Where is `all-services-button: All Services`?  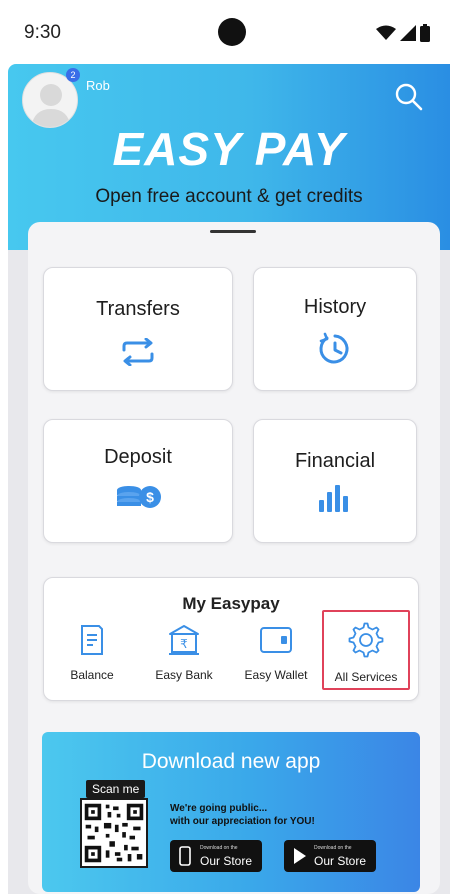 all-services-button: All Services is located at coordinates (366, 650).